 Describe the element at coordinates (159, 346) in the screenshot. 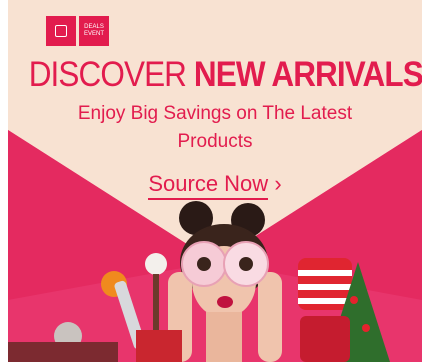

I see `gift-box` at that location.